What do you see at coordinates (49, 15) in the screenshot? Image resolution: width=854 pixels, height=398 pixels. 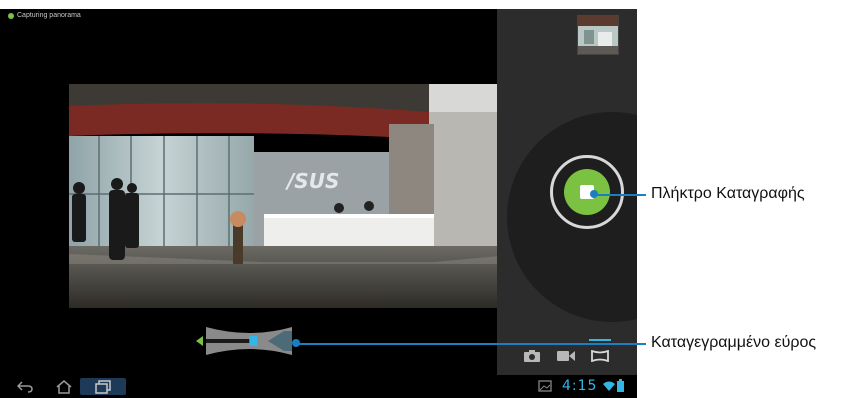 I see `status-text: Capturing panorama` at bounding box center [49, 15].